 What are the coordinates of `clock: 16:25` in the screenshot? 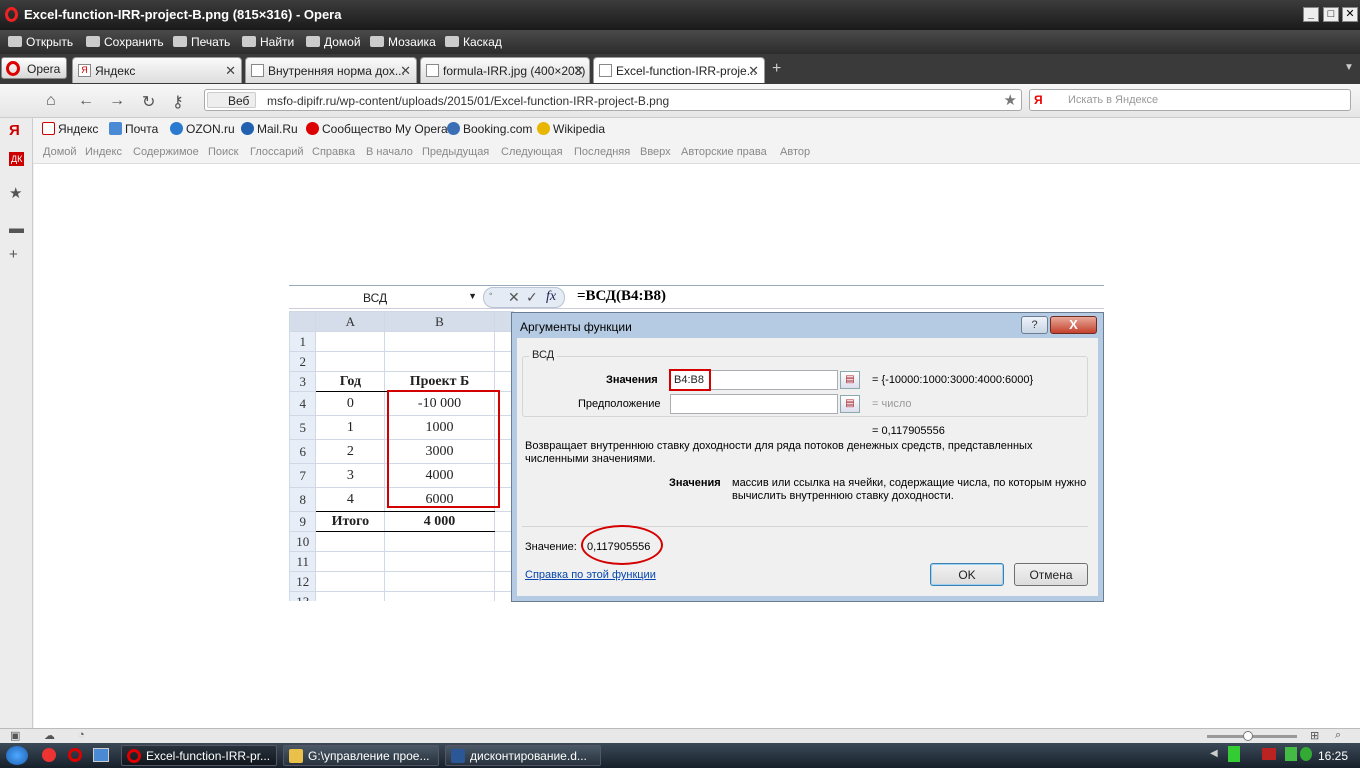 It's located at (1333, 756).